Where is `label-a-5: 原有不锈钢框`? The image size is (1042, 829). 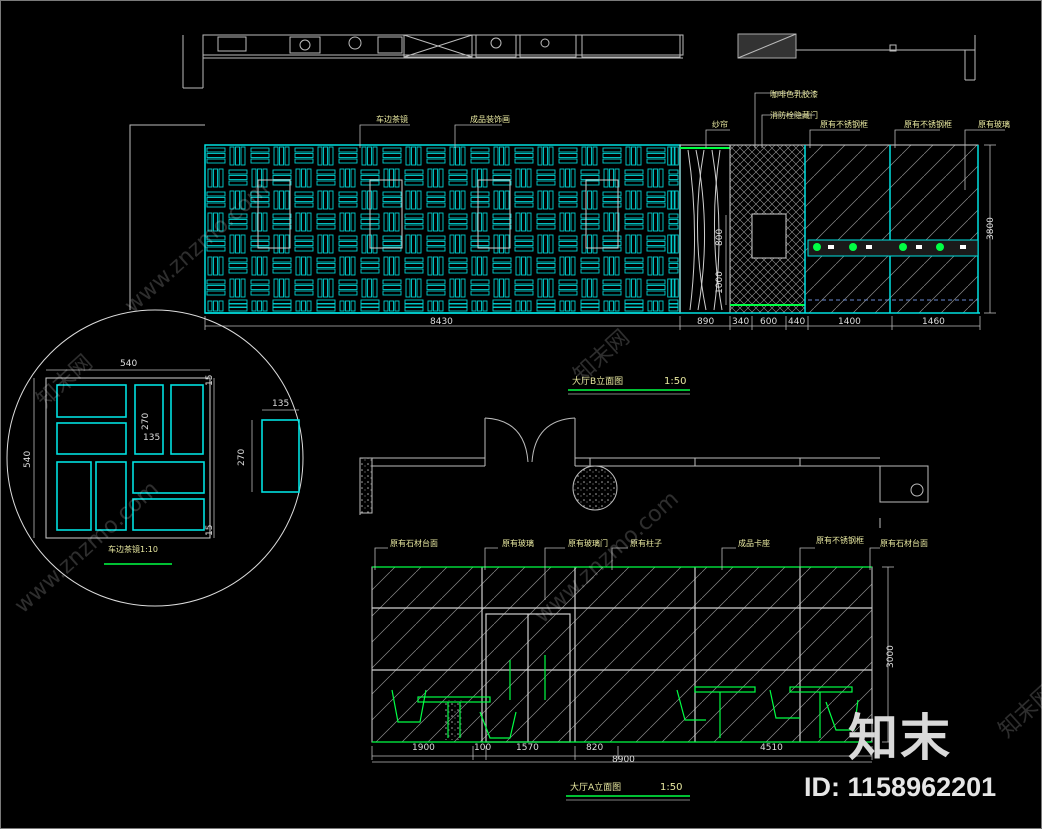 label-a-5: 原有不锈钢框 is located at coordinates (840, 540).